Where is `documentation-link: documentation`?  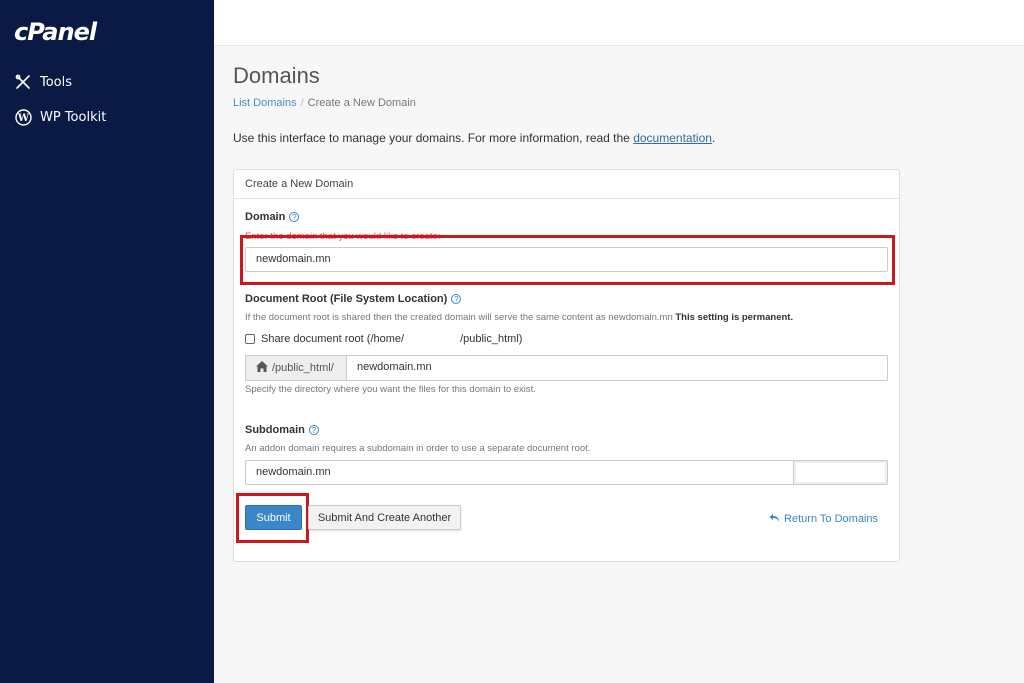 documentation-link: documentation is located at coordinates (672, 138).